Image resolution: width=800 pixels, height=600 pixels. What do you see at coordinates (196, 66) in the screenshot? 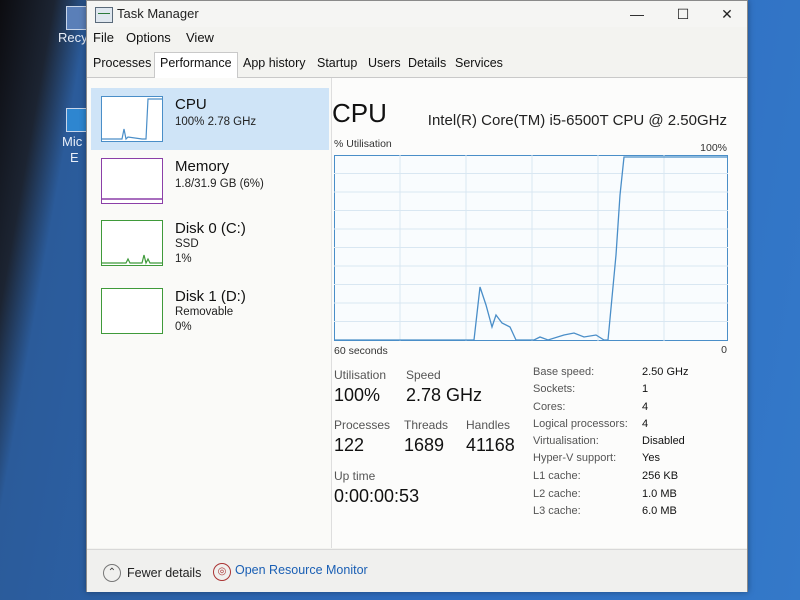
I see `tab-performance: Performance` at bounding box center [196, 66].